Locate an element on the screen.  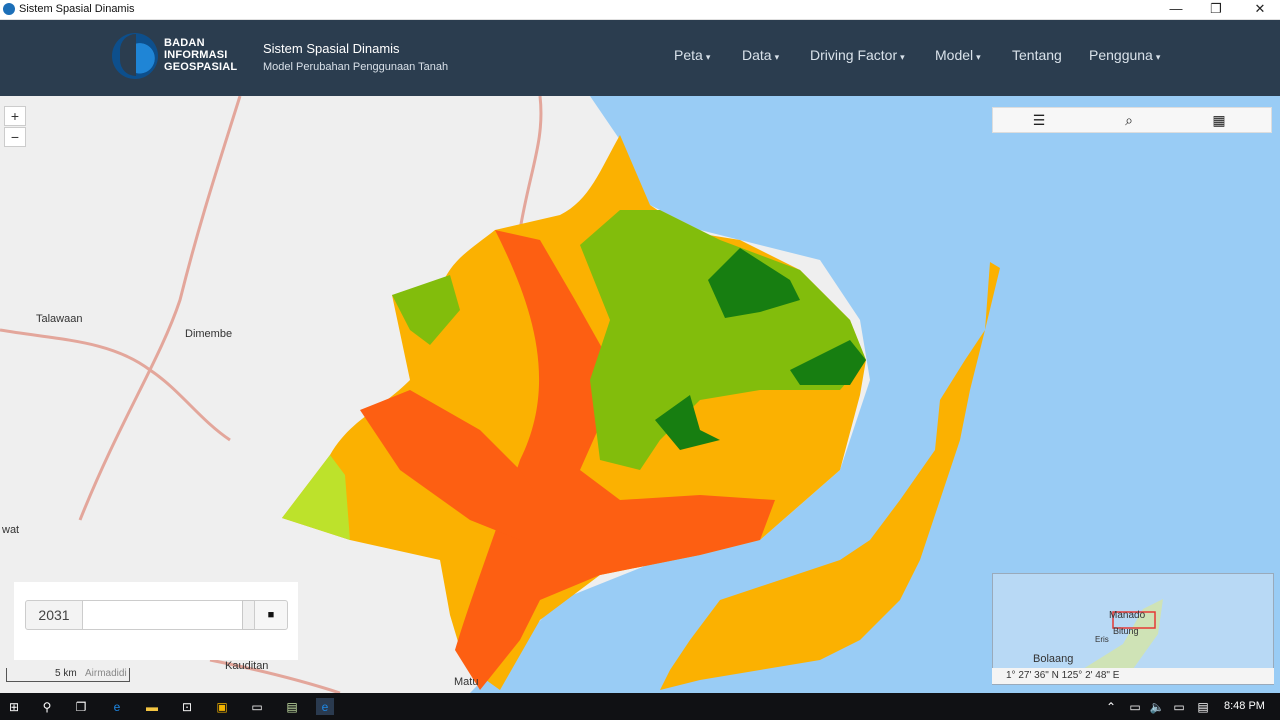
overview-place: Bitung is located at coordinates (1126, 631).